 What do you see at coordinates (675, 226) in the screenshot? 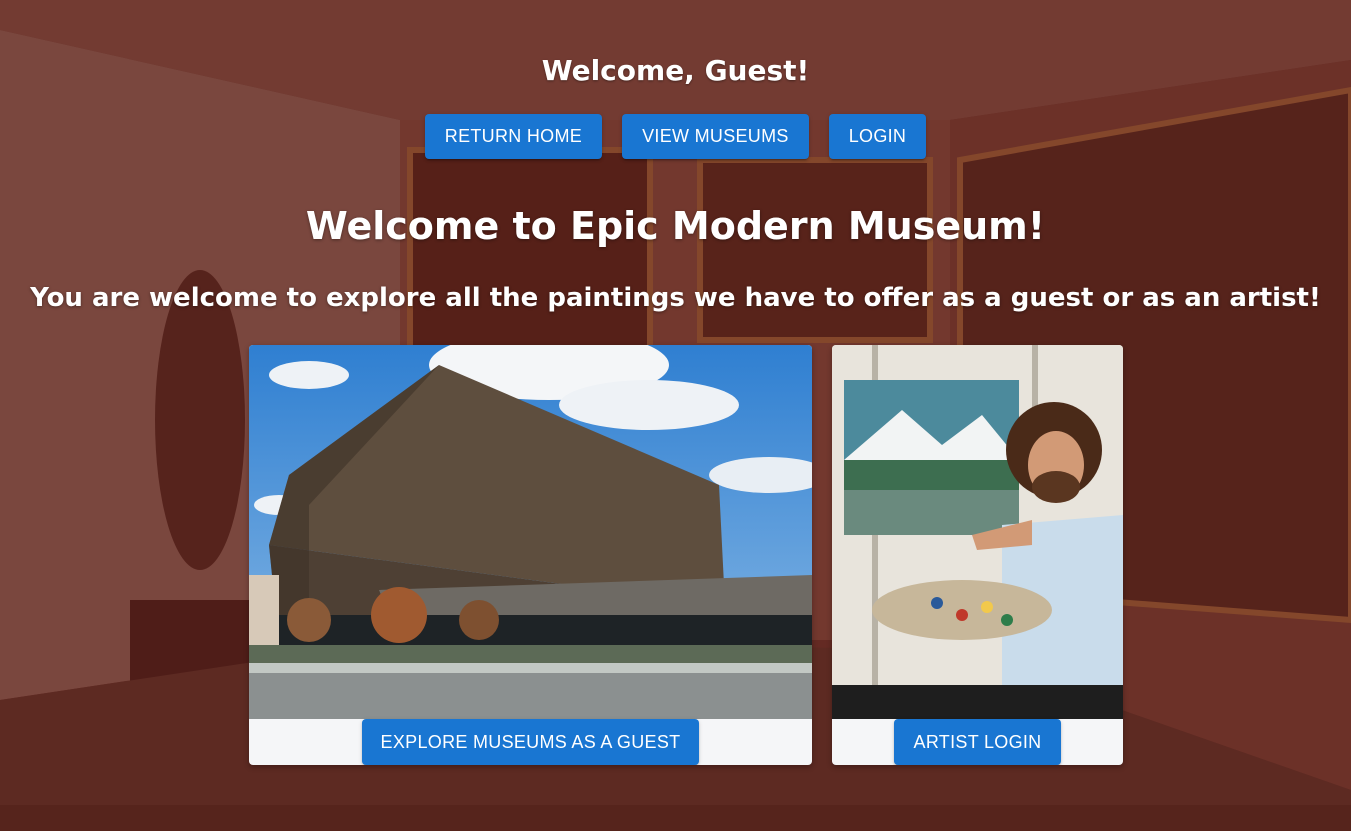
I see `page-title: Welcome to Epic Modern Museum!` at bounding box center [675, 226].